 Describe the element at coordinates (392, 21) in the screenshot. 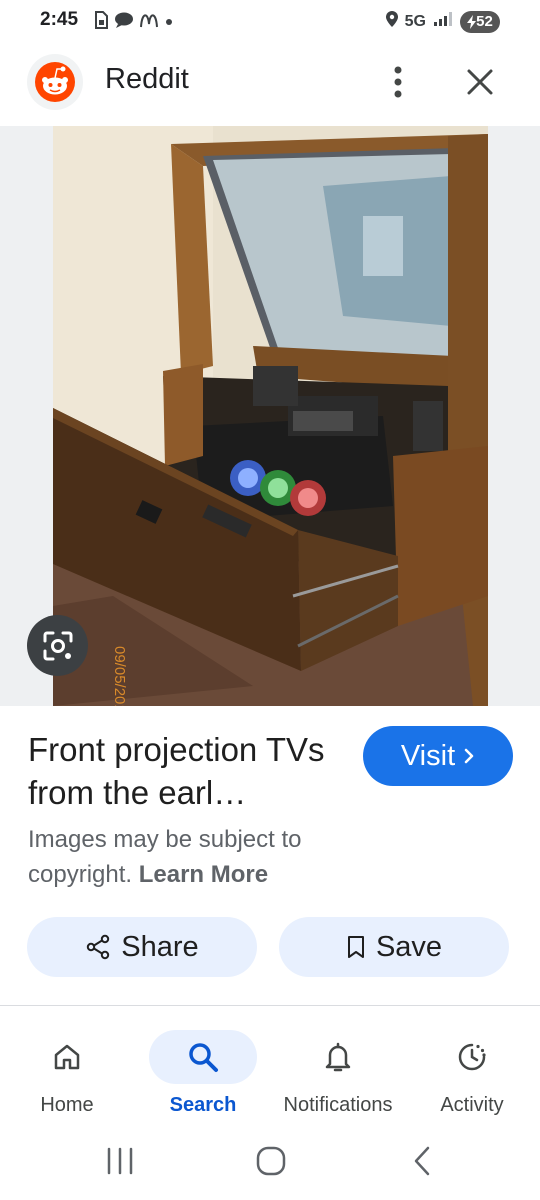

I see `location-icon` at that location.